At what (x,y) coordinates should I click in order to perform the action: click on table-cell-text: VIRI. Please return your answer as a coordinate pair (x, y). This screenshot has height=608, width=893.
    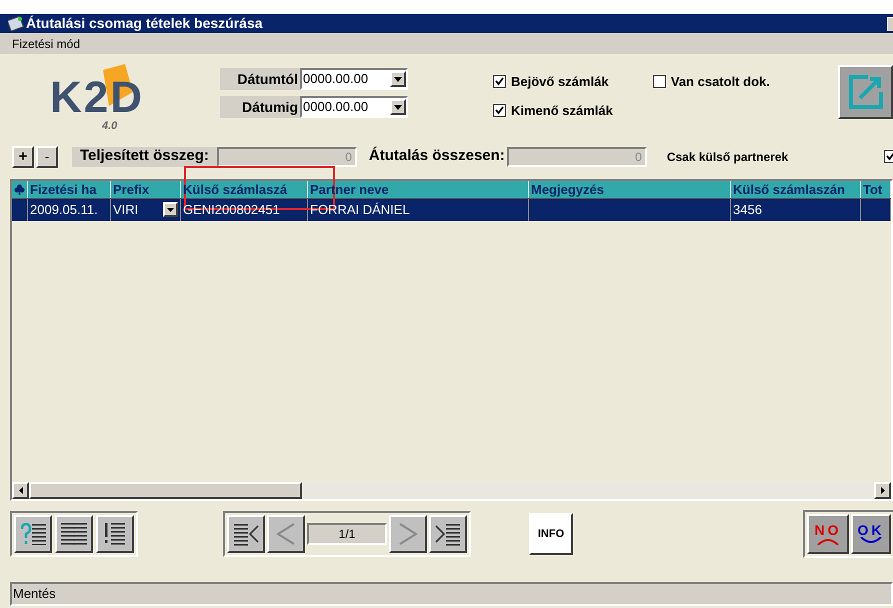
    Looking at the image, I should click on (125, 210).